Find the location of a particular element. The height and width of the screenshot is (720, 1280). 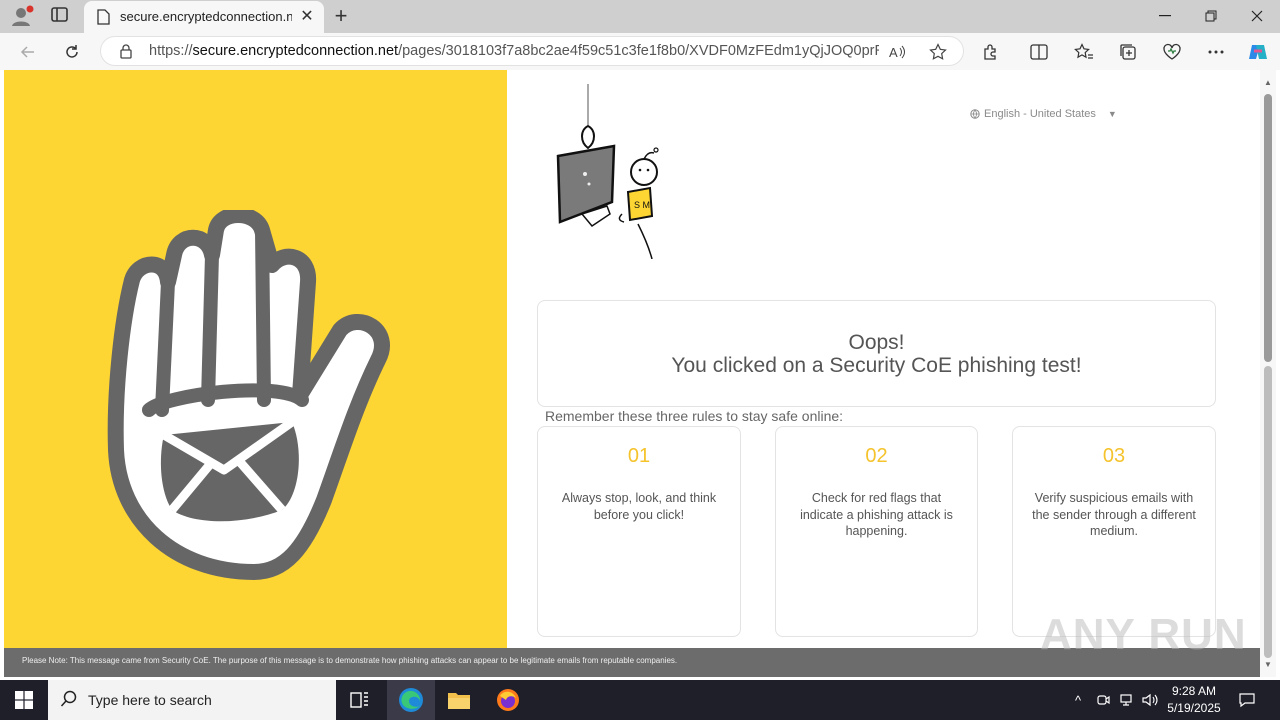

taskbar-search-box: Type here to search is located at coordinates (192, 700).